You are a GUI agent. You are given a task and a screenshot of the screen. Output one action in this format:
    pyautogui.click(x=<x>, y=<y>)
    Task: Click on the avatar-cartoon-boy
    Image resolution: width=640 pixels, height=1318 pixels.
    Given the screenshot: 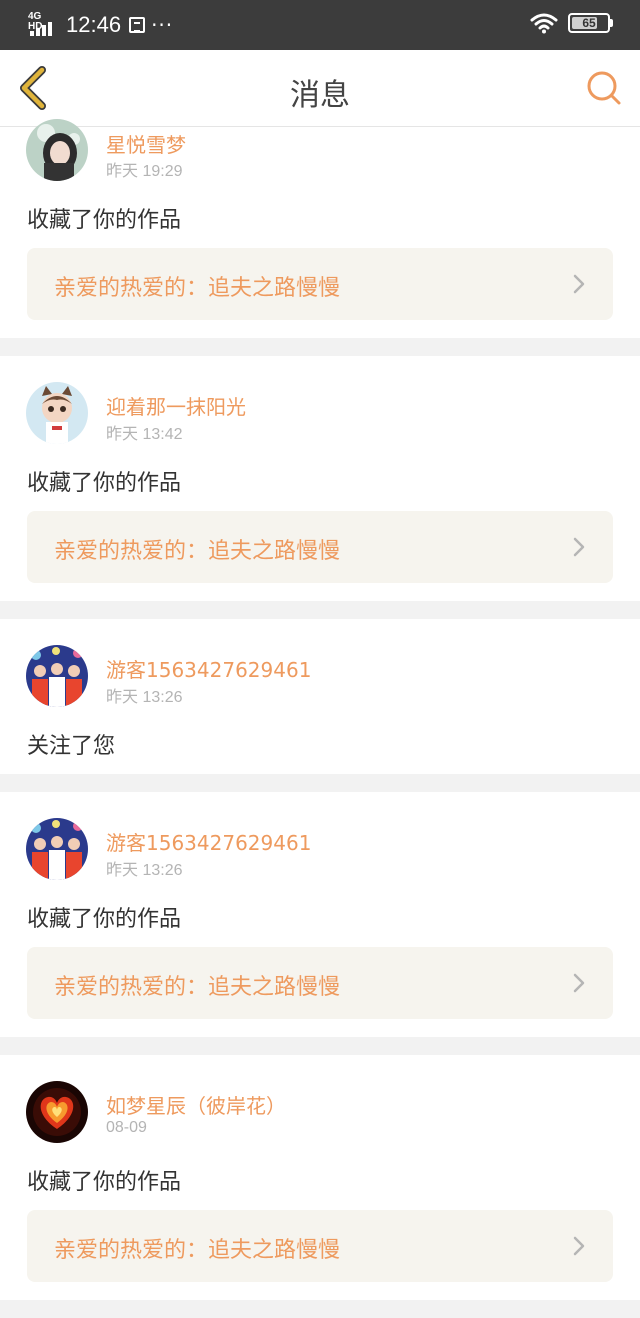 What is the action you would take?
    pyautogui.click(x=57, y=413)
    